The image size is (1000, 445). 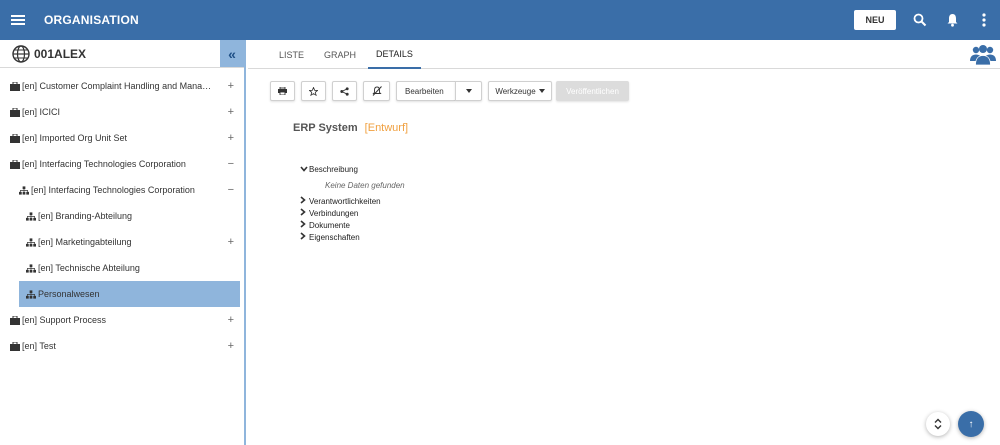 I want to click on section-verbindungen: Verbindungen, so click(x=329, y=213).